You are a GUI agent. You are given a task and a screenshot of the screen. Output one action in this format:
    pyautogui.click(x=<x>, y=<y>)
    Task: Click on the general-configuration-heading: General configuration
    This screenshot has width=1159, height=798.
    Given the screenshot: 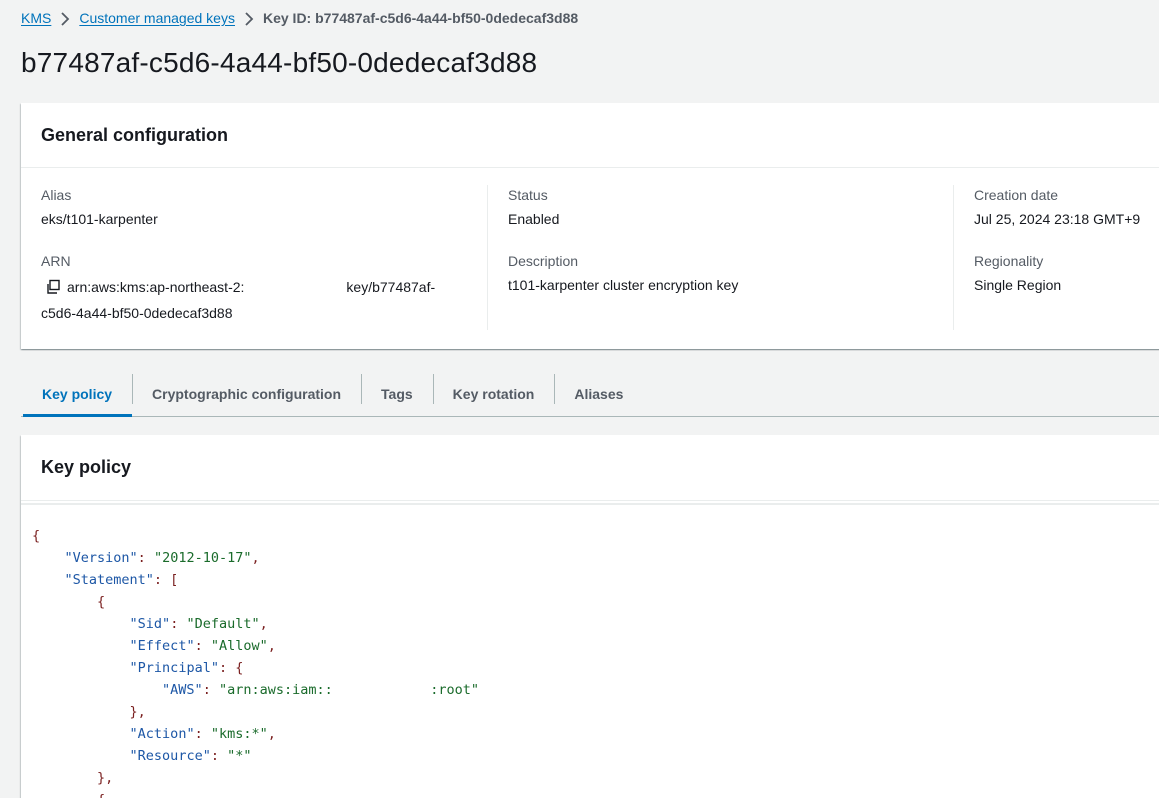 What is the action you would take?
    pyautogui.click(x=135, y=134)
    